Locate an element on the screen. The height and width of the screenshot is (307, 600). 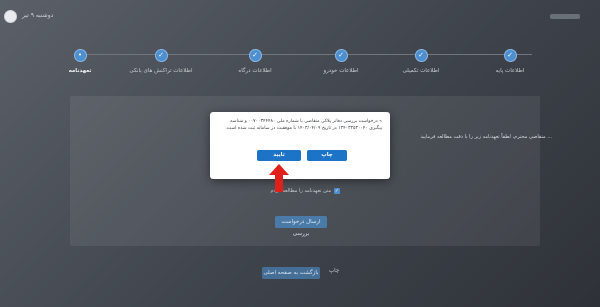
step-4: ✓ اطلاعات خودرو is located at coordinates (341, 60).